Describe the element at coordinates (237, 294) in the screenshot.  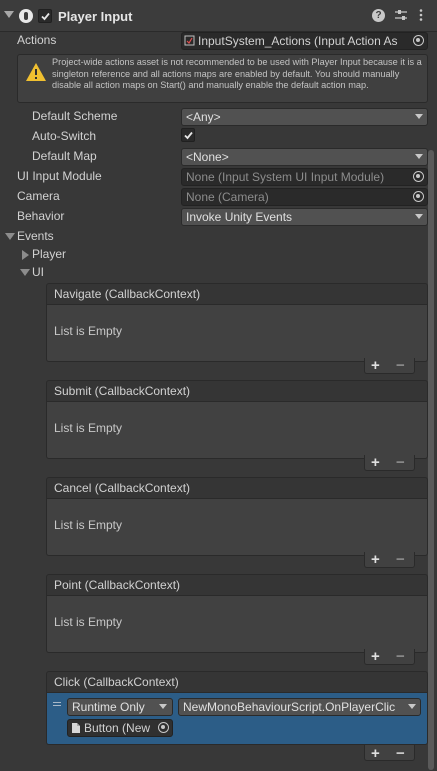
I see `navigate-event-header: Navigate (CallbackContext)` at that location.